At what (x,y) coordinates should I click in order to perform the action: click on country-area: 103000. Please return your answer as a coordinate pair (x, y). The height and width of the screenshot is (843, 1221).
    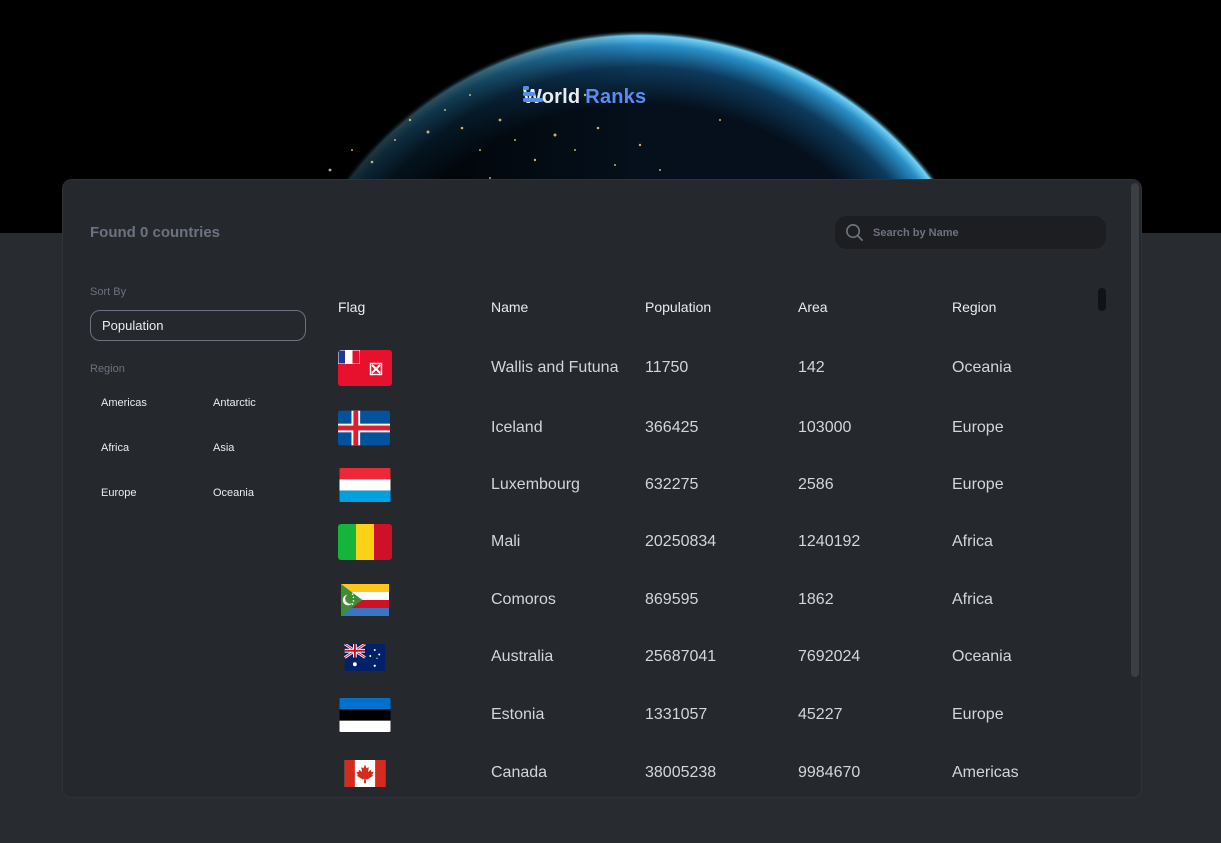
    Looking at the image, I should click on (825, 427).